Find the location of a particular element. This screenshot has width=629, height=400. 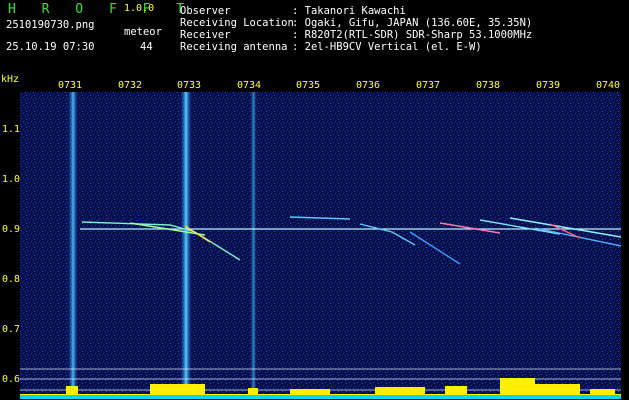

meteor-count: 44 is located at coordinates (146, 47).